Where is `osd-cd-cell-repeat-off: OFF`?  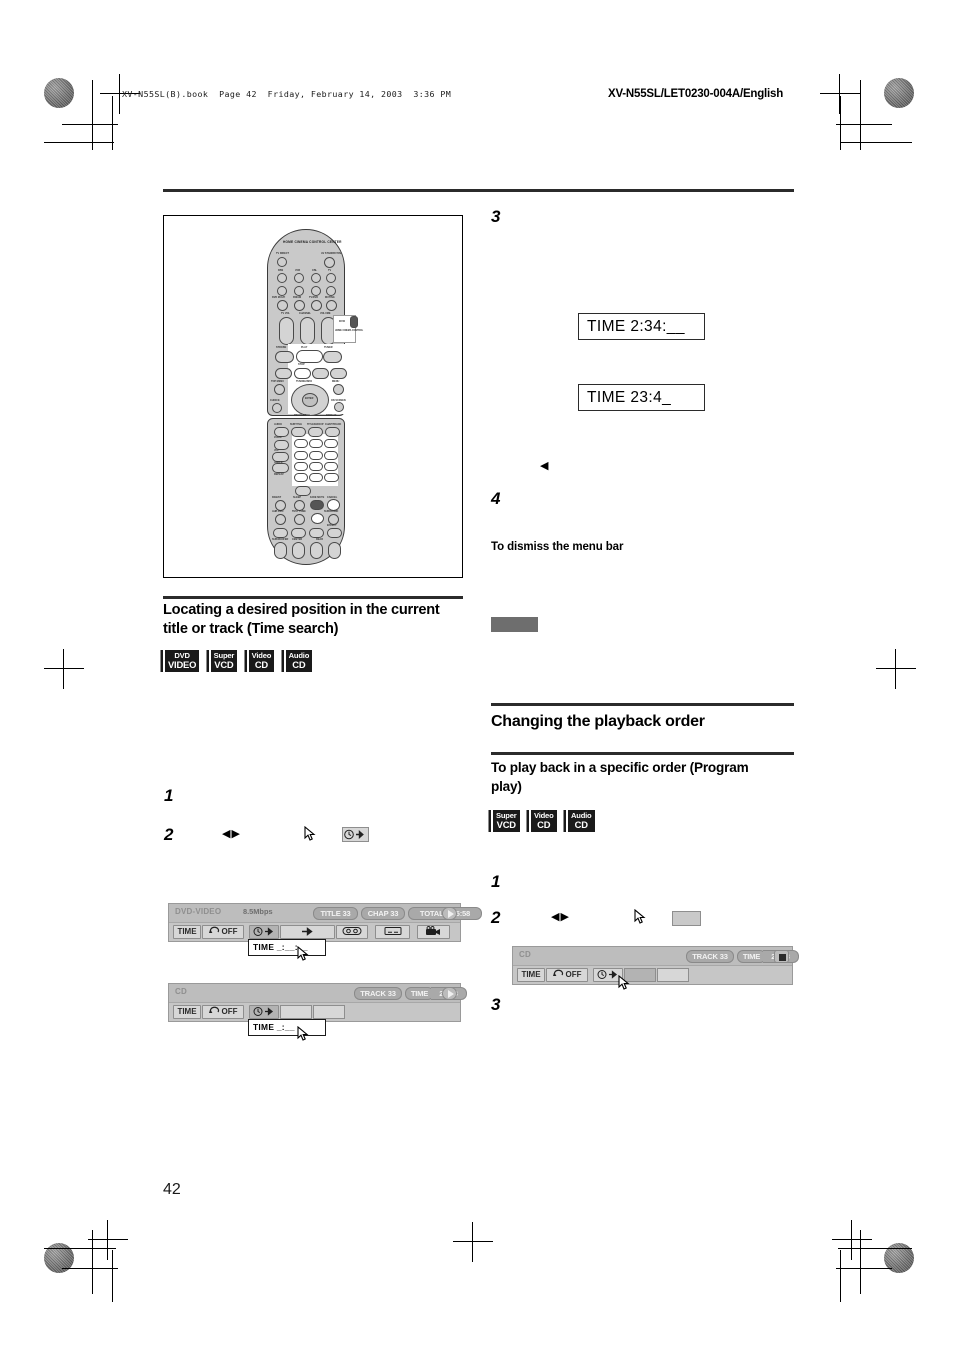
osd-cd-cell-repeat-off: OFF is located at coordinates (223, 1012).